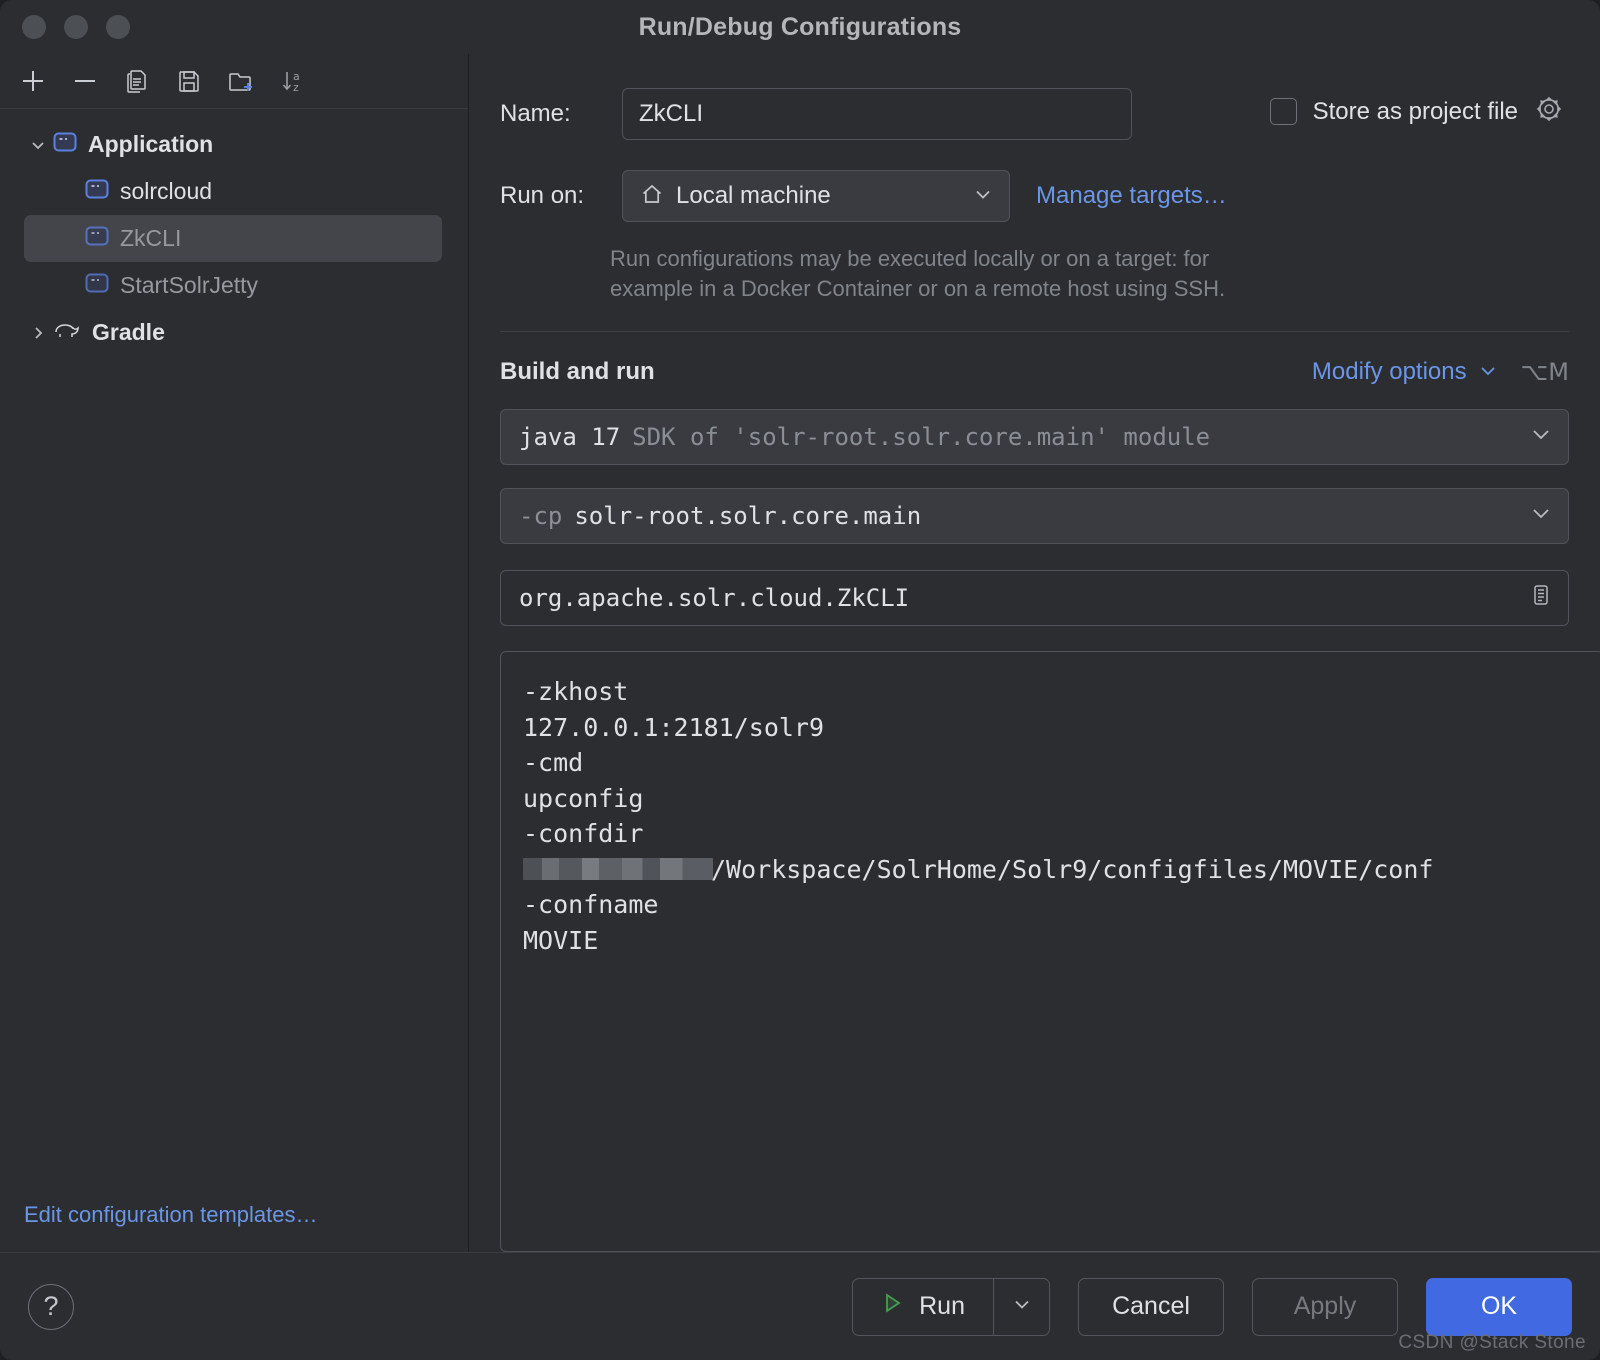  Describe the element at coordinates (166, 191) in the screenshot. I see `tree-item-label: solrcloud` at that location.